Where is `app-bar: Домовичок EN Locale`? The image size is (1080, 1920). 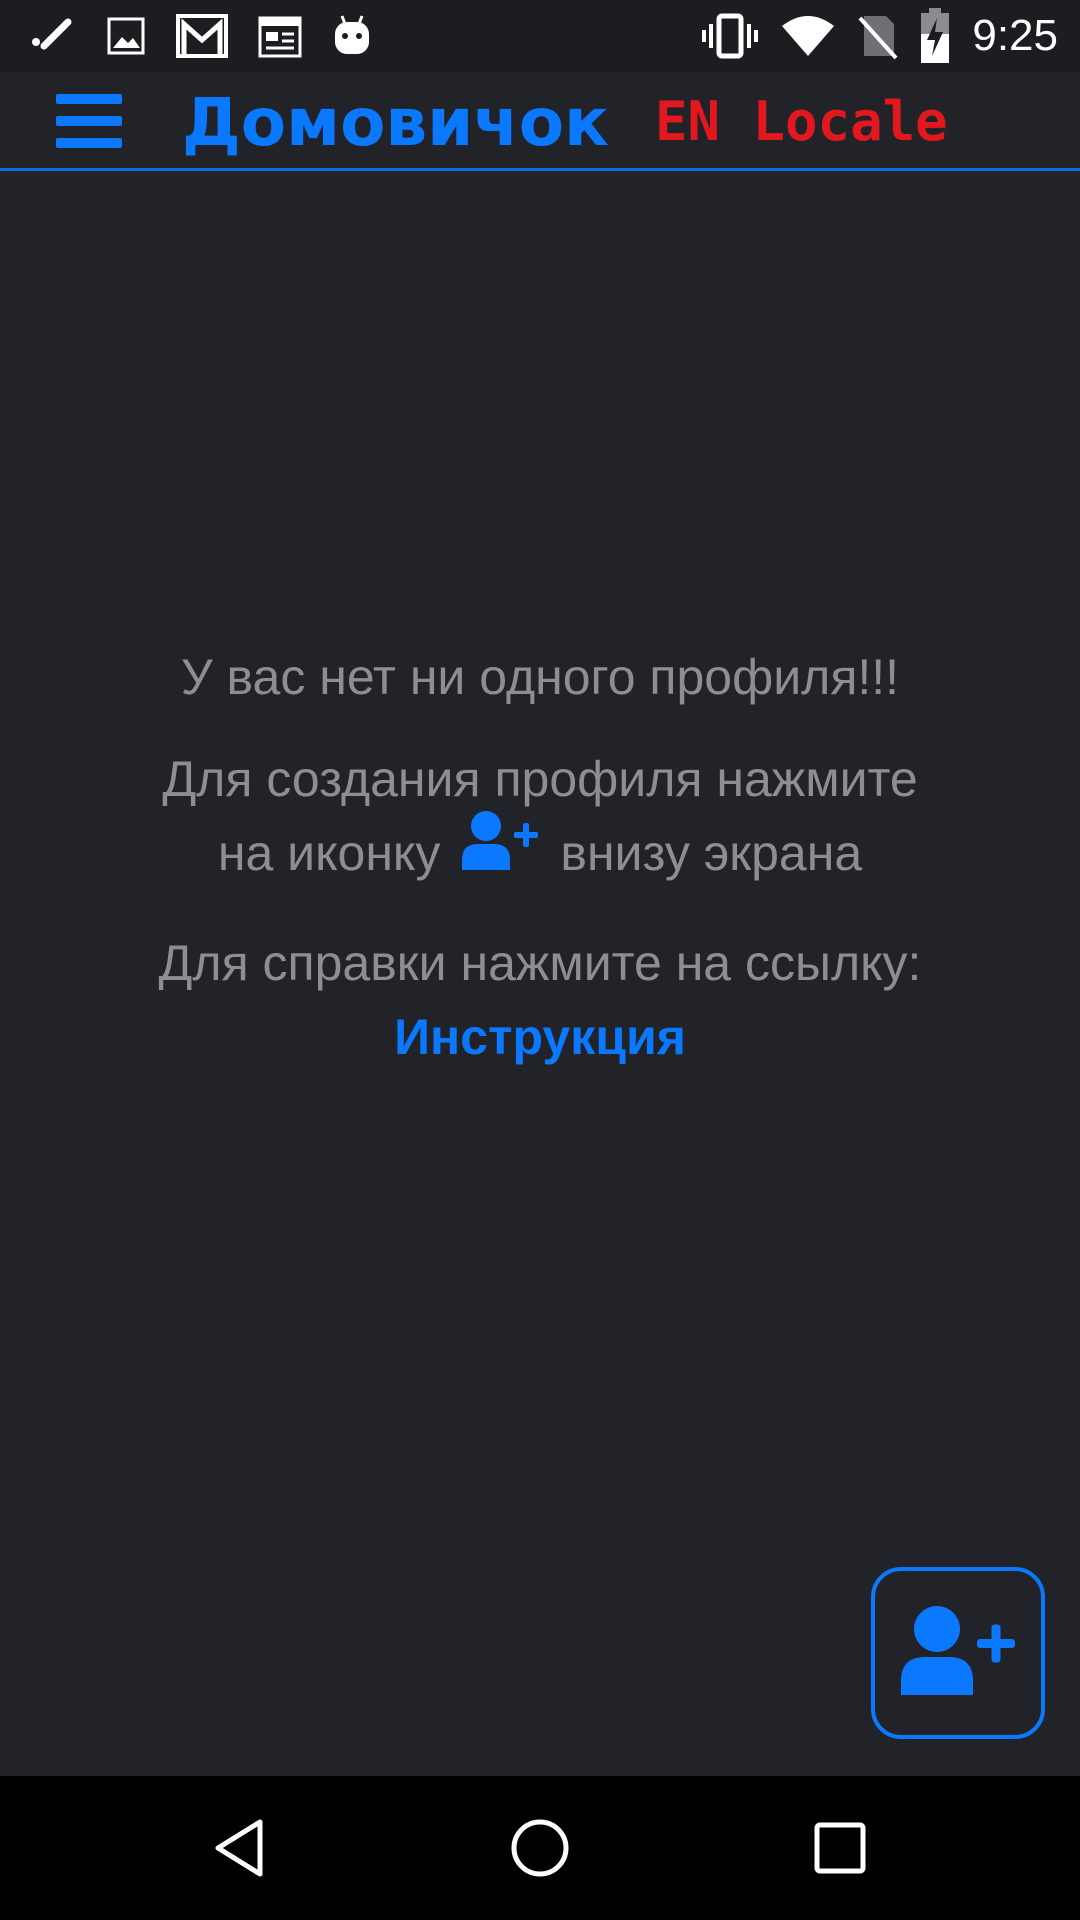
app-bar: Домовичок EN Locale is located at coordinates (540, 121).